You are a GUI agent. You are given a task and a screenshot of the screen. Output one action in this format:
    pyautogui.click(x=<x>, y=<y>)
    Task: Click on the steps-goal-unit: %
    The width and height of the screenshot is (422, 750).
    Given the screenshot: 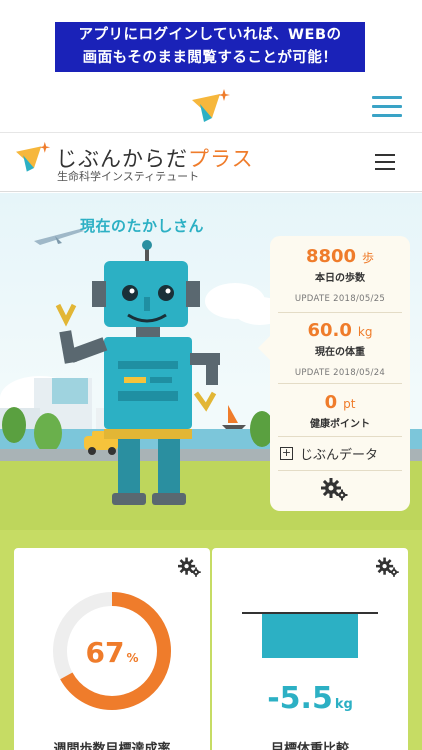 What is the action you would take?
    pyautogui.click(x=132, y=658)
    